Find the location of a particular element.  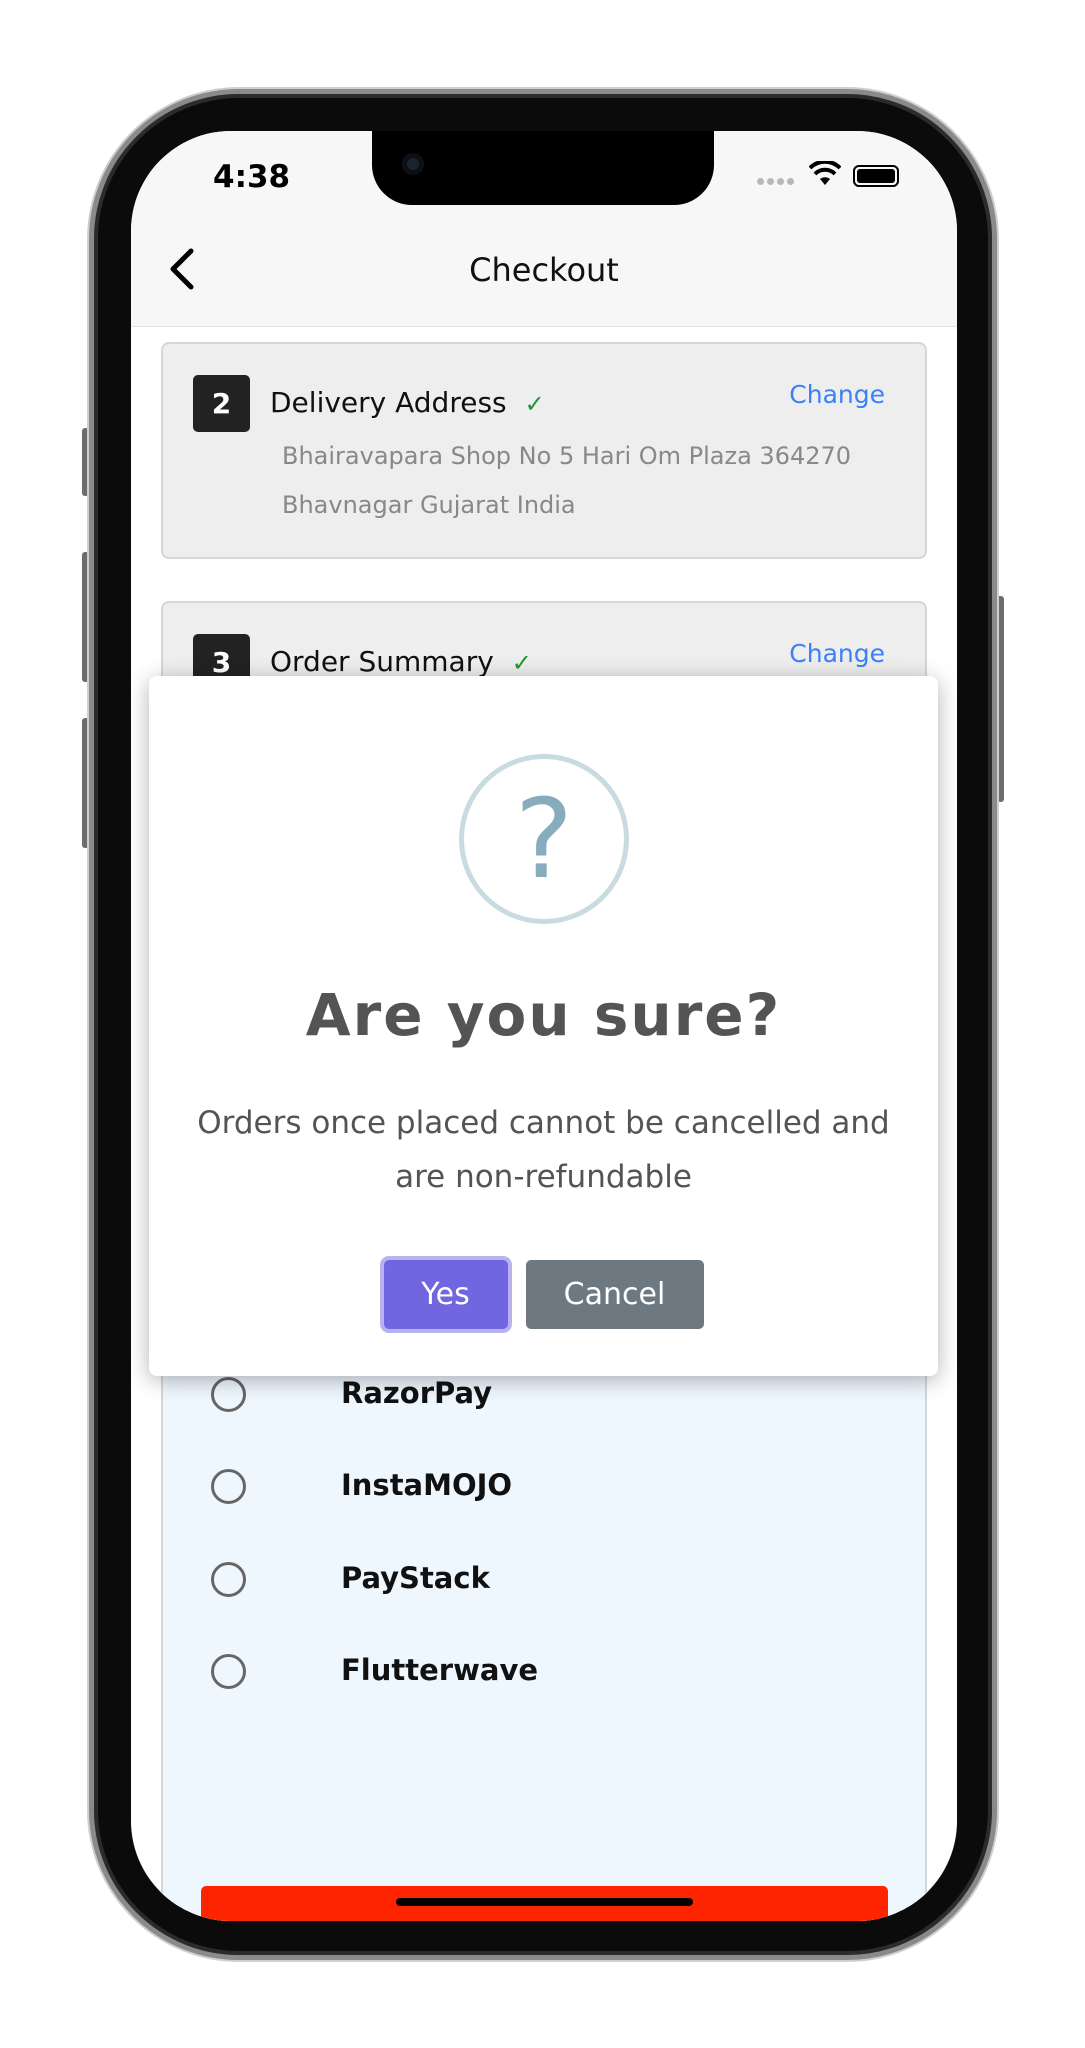

question-icon: ? is located at coordinates (544, 839).